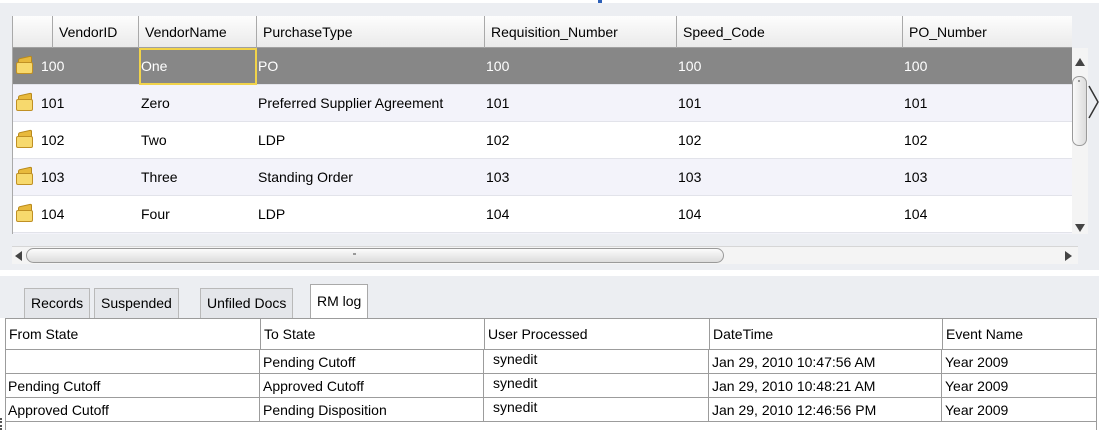 Image resolution: width=1099 pixels, height=430 pixels. I want to click on cell-speed-code: 104, so click(790, 214).